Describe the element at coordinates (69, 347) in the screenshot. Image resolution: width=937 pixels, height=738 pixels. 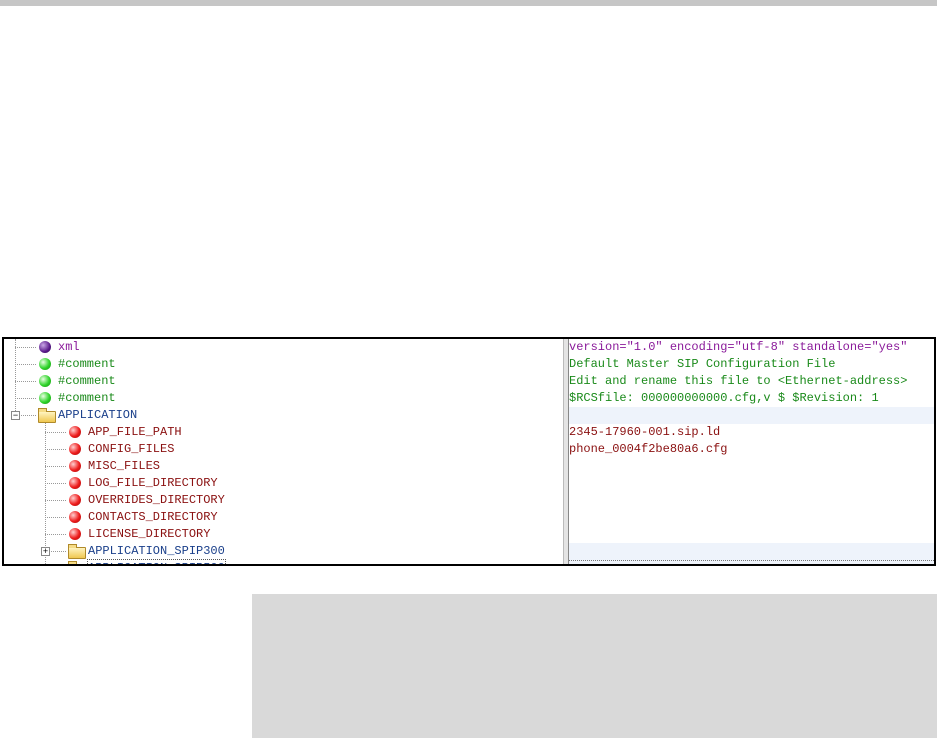
I see `tree-node-label: xml` at that location.